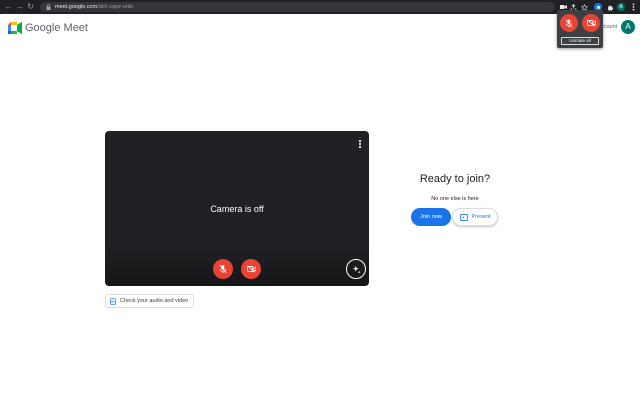  Describe the element at coordinates (455, 199) in the screenshot. I see `participants-status: No one else is here` at that location.